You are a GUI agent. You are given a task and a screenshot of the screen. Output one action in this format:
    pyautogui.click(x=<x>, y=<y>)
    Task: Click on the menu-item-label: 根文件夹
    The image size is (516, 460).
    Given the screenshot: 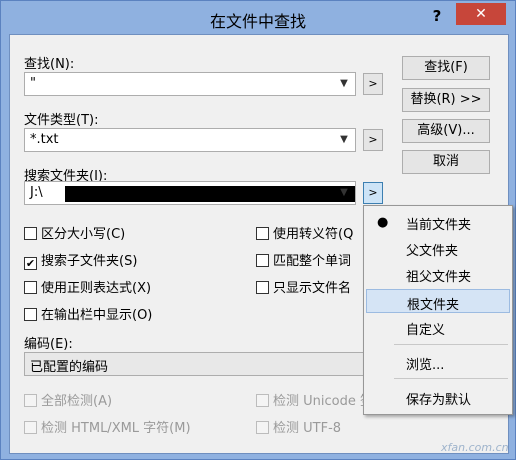 What is the action you would take?
    pyautogui.click(x=433, y=305)
    